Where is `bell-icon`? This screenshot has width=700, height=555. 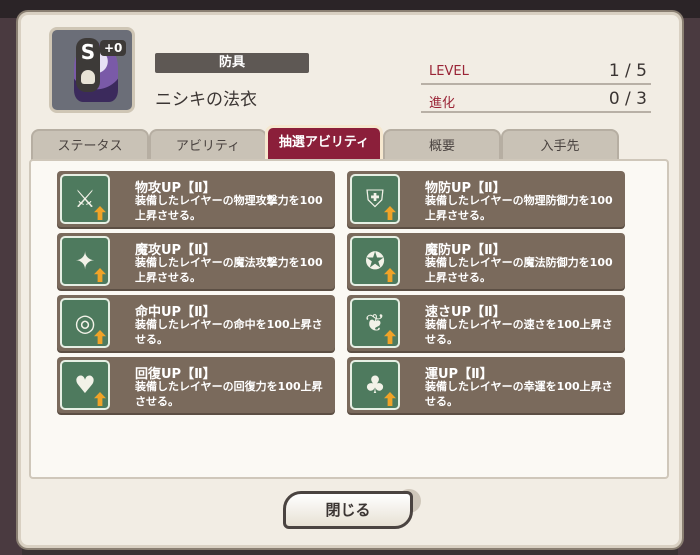 bell-icon is located at coordinates (88, 77).